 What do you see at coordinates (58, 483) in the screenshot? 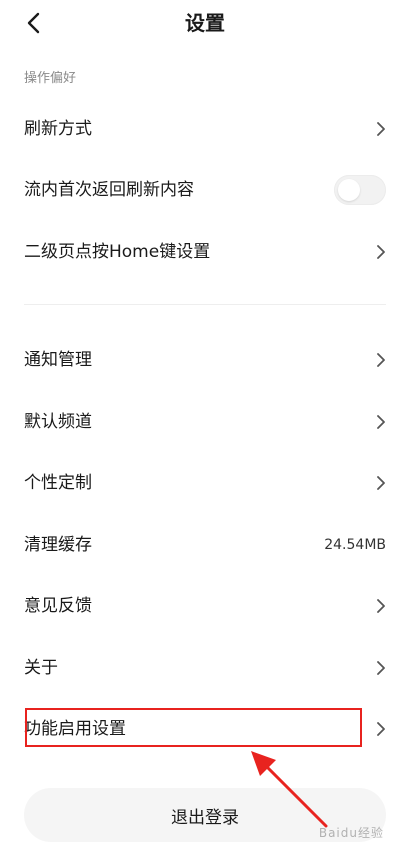
I see `row-label: 个性定制` at bounding box center [58, 483].